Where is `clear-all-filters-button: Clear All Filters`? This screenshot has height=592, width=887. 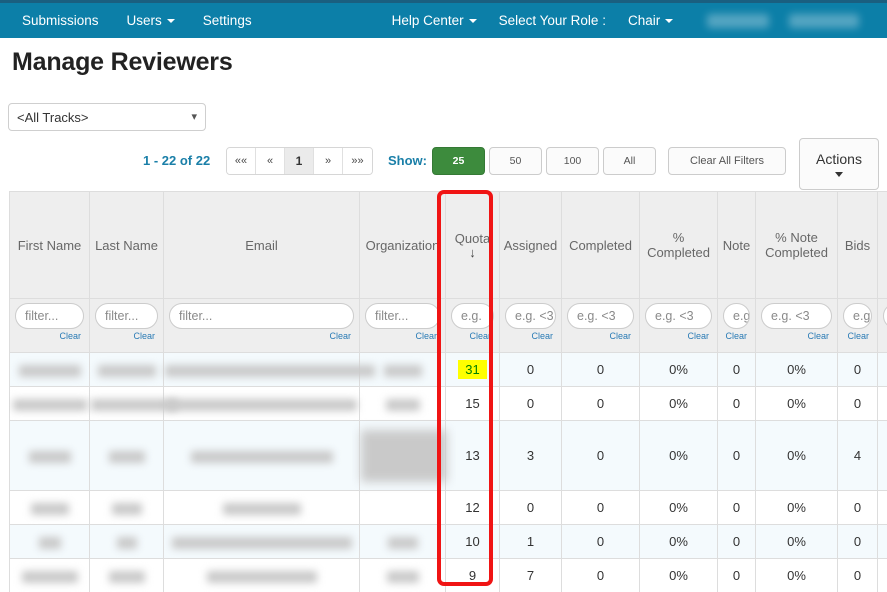 clear-all-filters-button: Clear All Filters is located at coordinates (727, 161).